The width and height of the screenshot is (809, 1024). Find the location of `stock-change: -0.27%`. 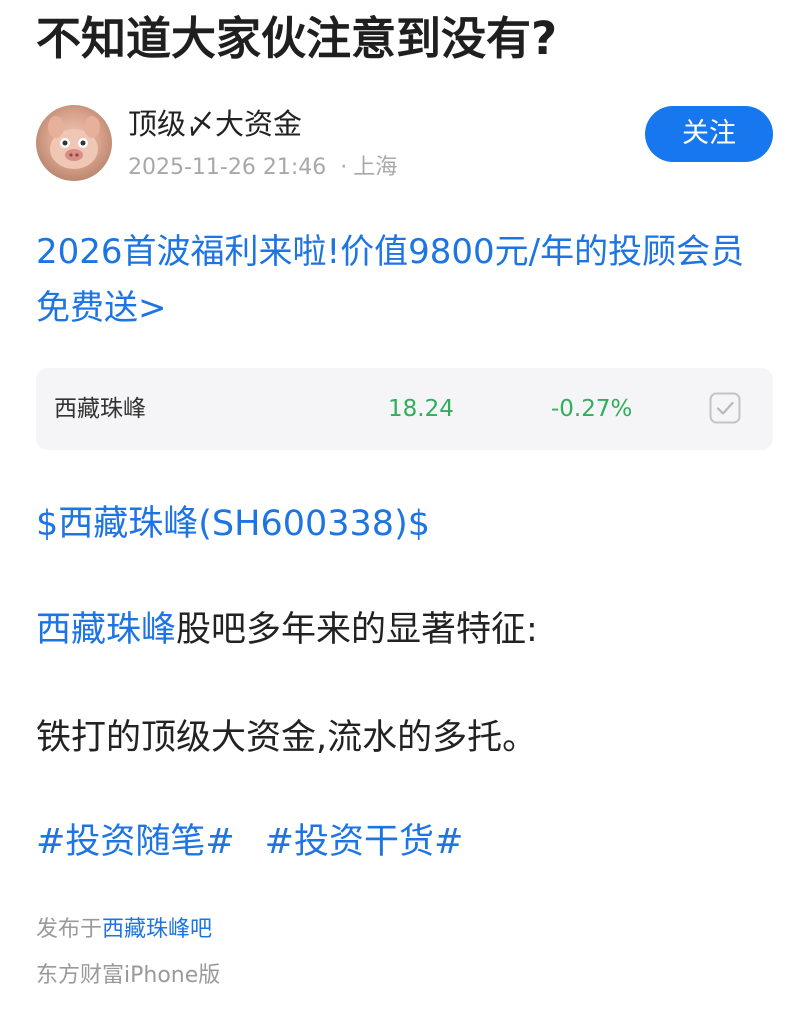

stock-change: -0.27% is located at coordinates (592, 409).